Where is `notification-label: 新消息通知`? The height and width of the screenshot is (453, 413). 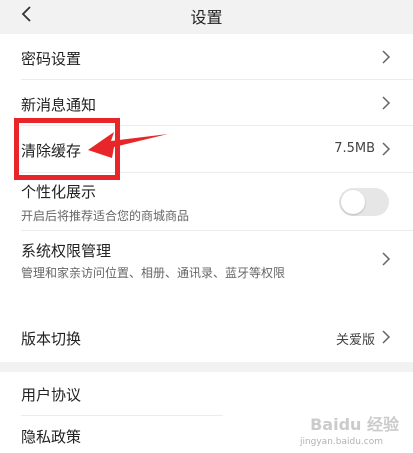
notification-label: 新消息通知 is located at coordinates (59, 105).